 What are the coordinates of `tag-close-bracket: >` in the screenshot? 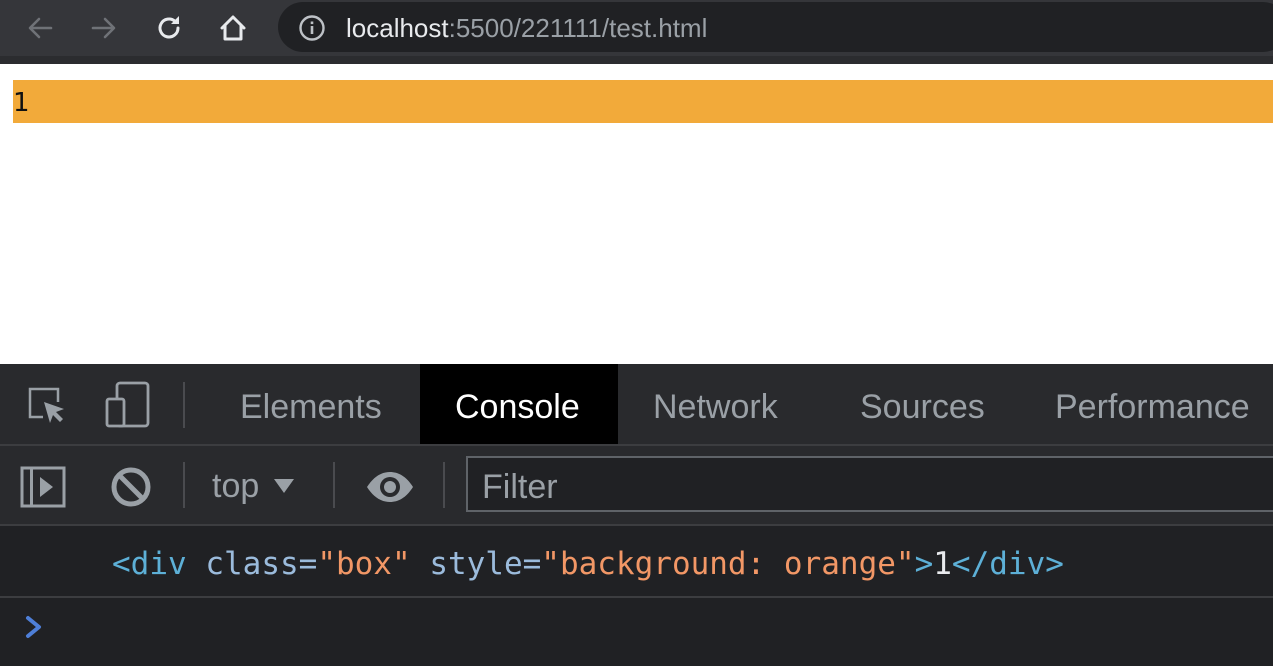 It's located at (924, 564).